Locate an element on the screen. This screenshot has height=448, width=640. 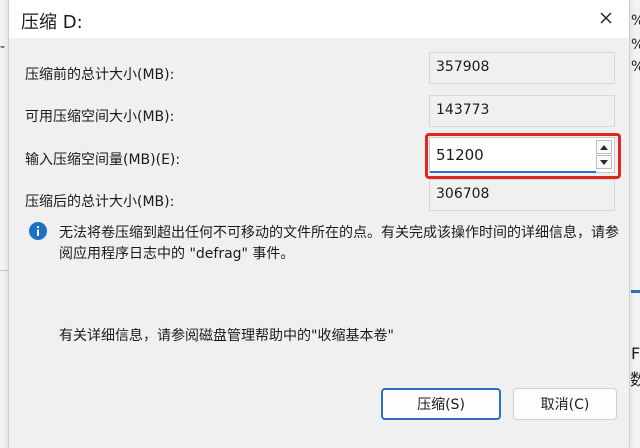
total-before-label: 压缩前的总计大小(MB): is located at coordinates (100, 75).